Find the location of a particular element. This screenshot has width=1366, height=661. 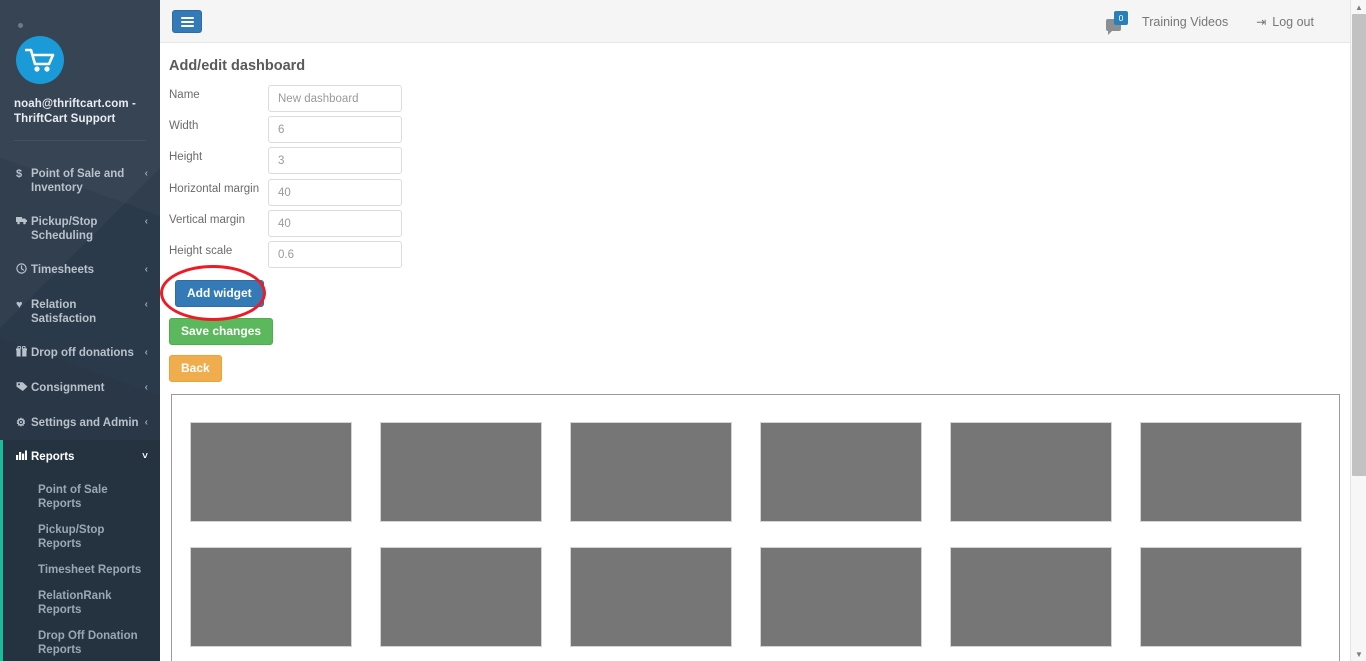

logout-link: ⇥ Log out is located at coordinates (1285, 22).